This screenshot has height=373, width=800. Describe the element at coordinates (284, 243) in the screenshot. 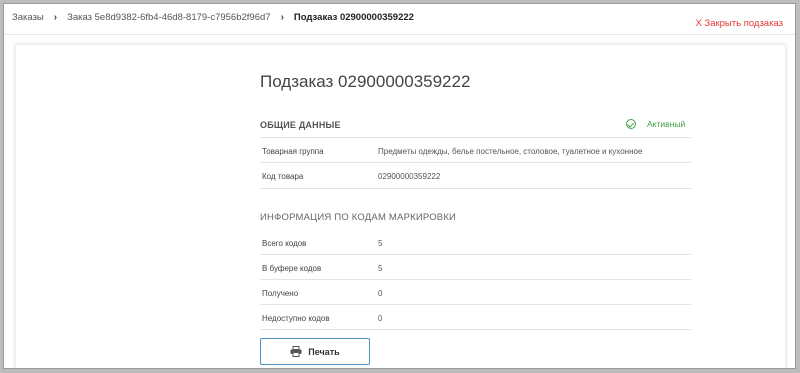

I see `row-label: Всего кодов` at that location.